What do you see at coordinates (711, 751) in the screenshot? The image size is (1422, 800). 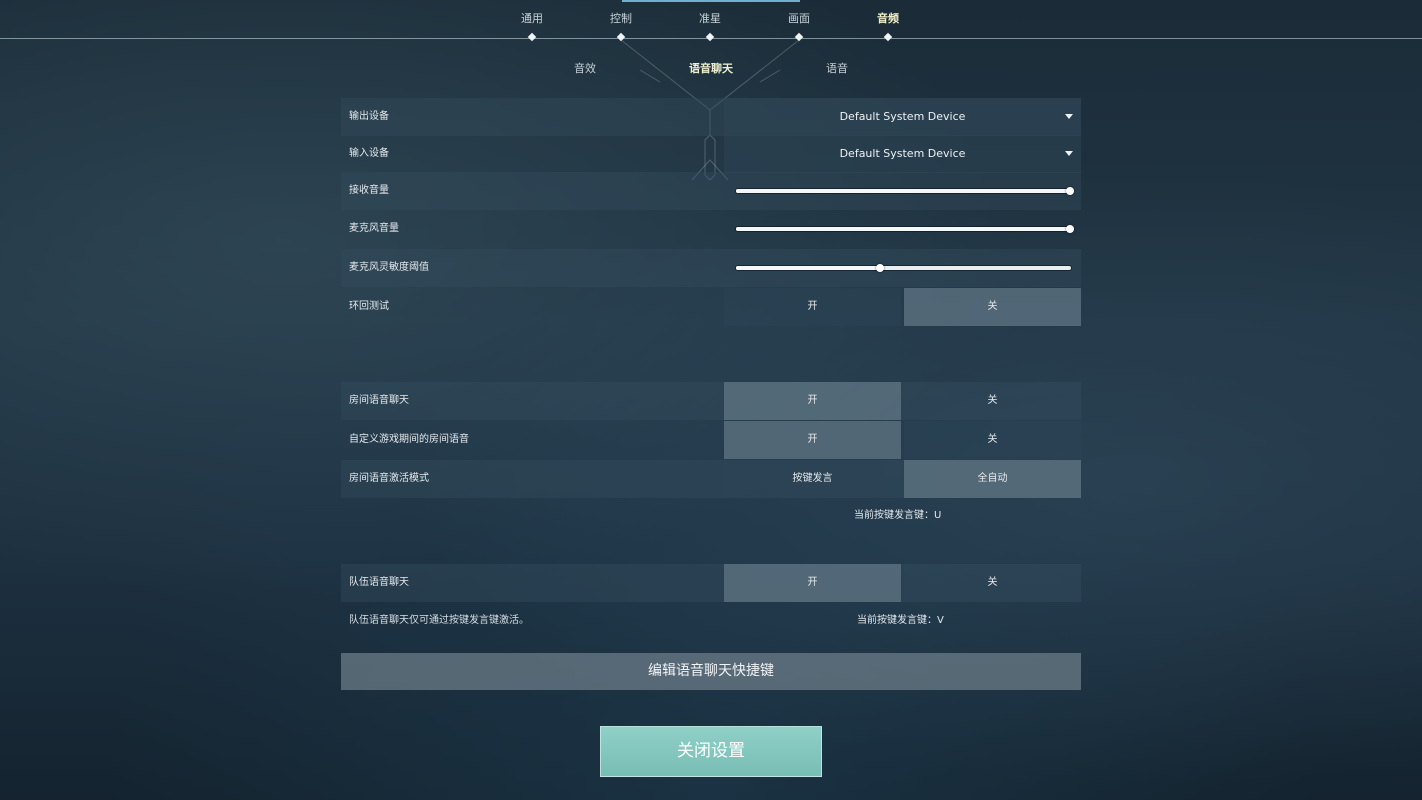 I see `close-settings-button: 关闭设置` at bounding box center [711, 751].